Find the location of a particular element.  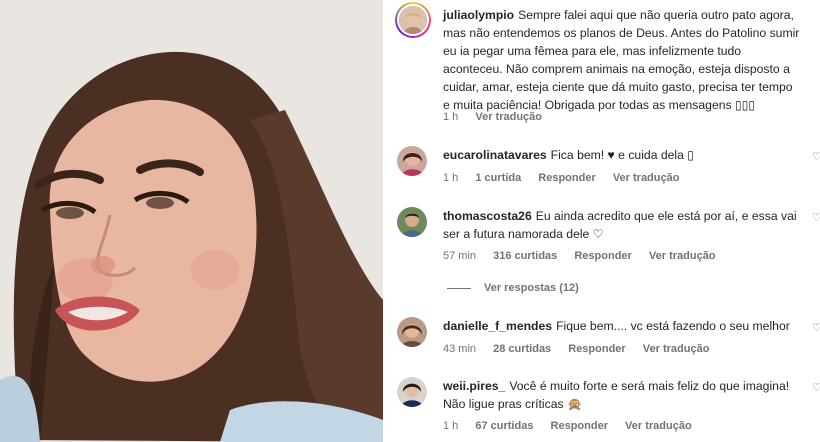

view-replies-label: Ver respostas (12) is located at coordinates (531, 288).